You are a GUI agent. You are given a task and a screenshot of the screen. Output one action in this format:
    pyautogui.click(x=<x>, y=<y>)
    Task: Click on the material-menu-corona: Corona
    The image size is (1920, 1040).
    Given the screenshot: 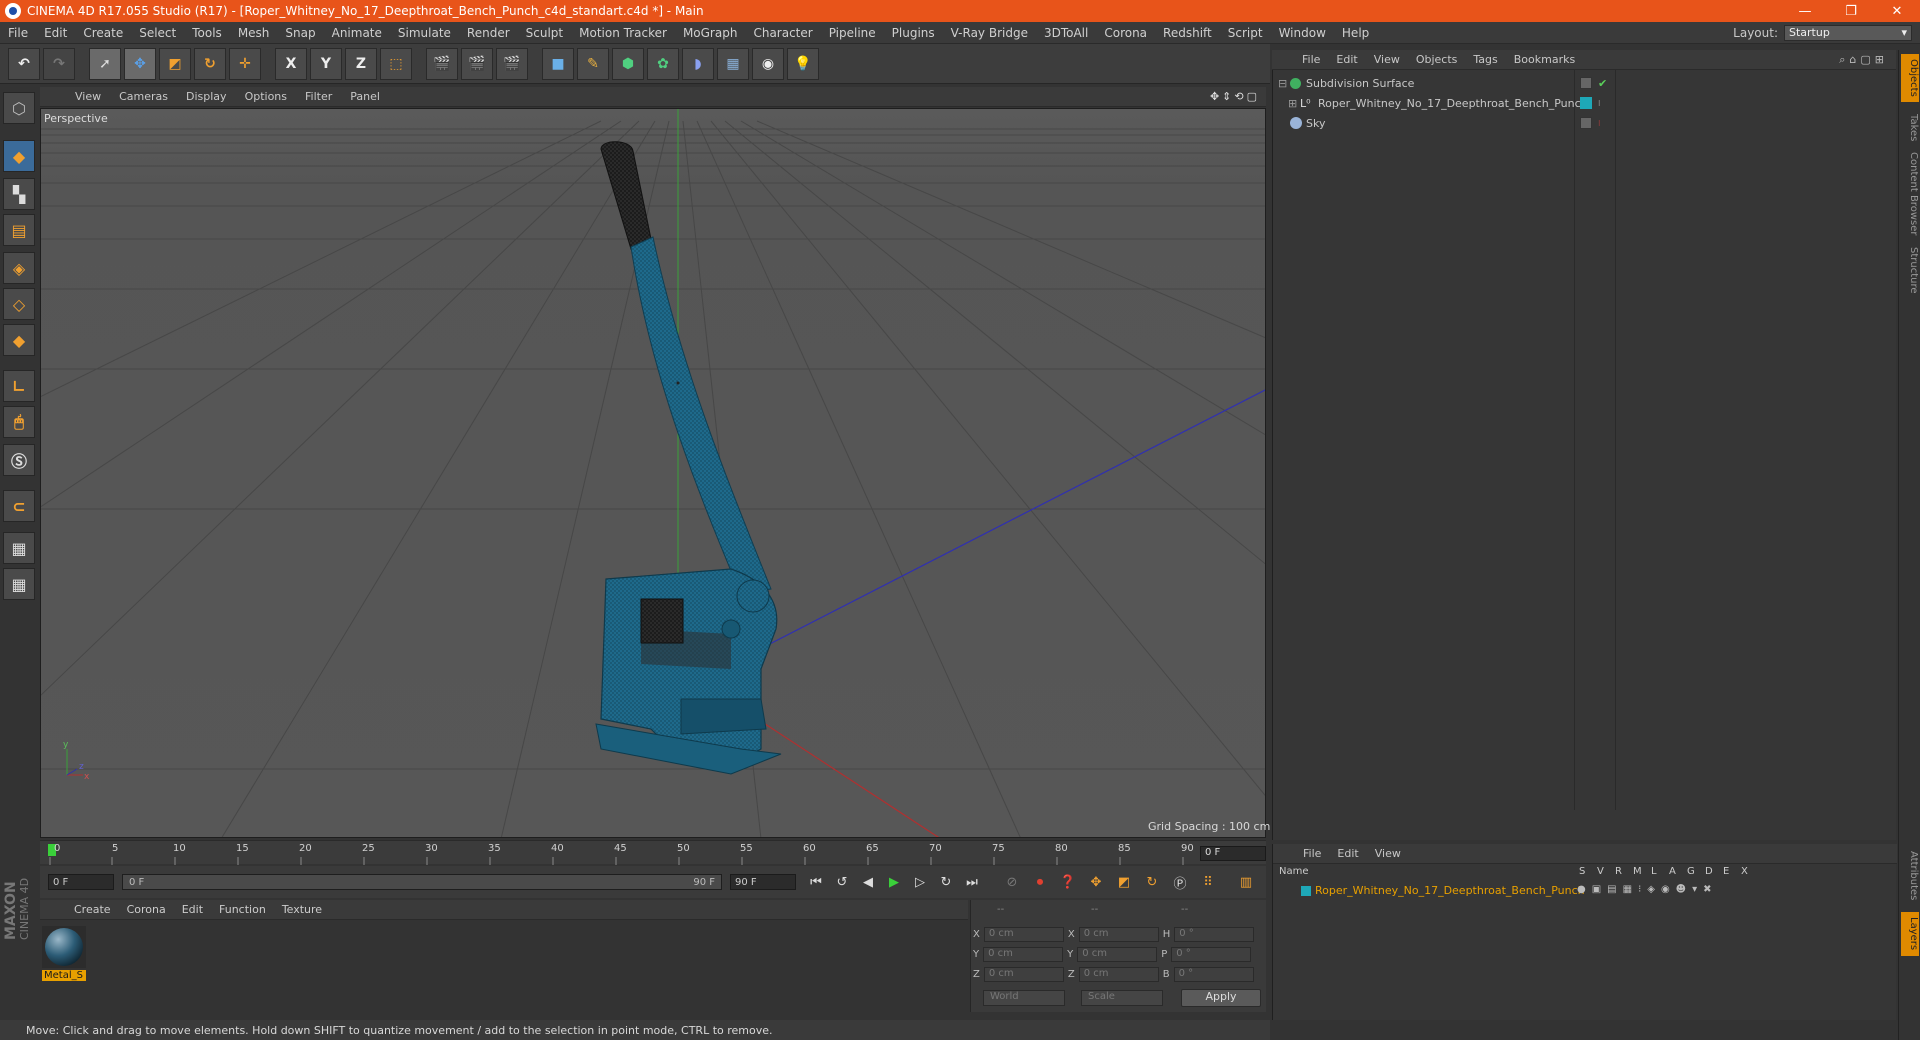 What is the action you would take?
    pyautogui.click(x=146, y=909)
    